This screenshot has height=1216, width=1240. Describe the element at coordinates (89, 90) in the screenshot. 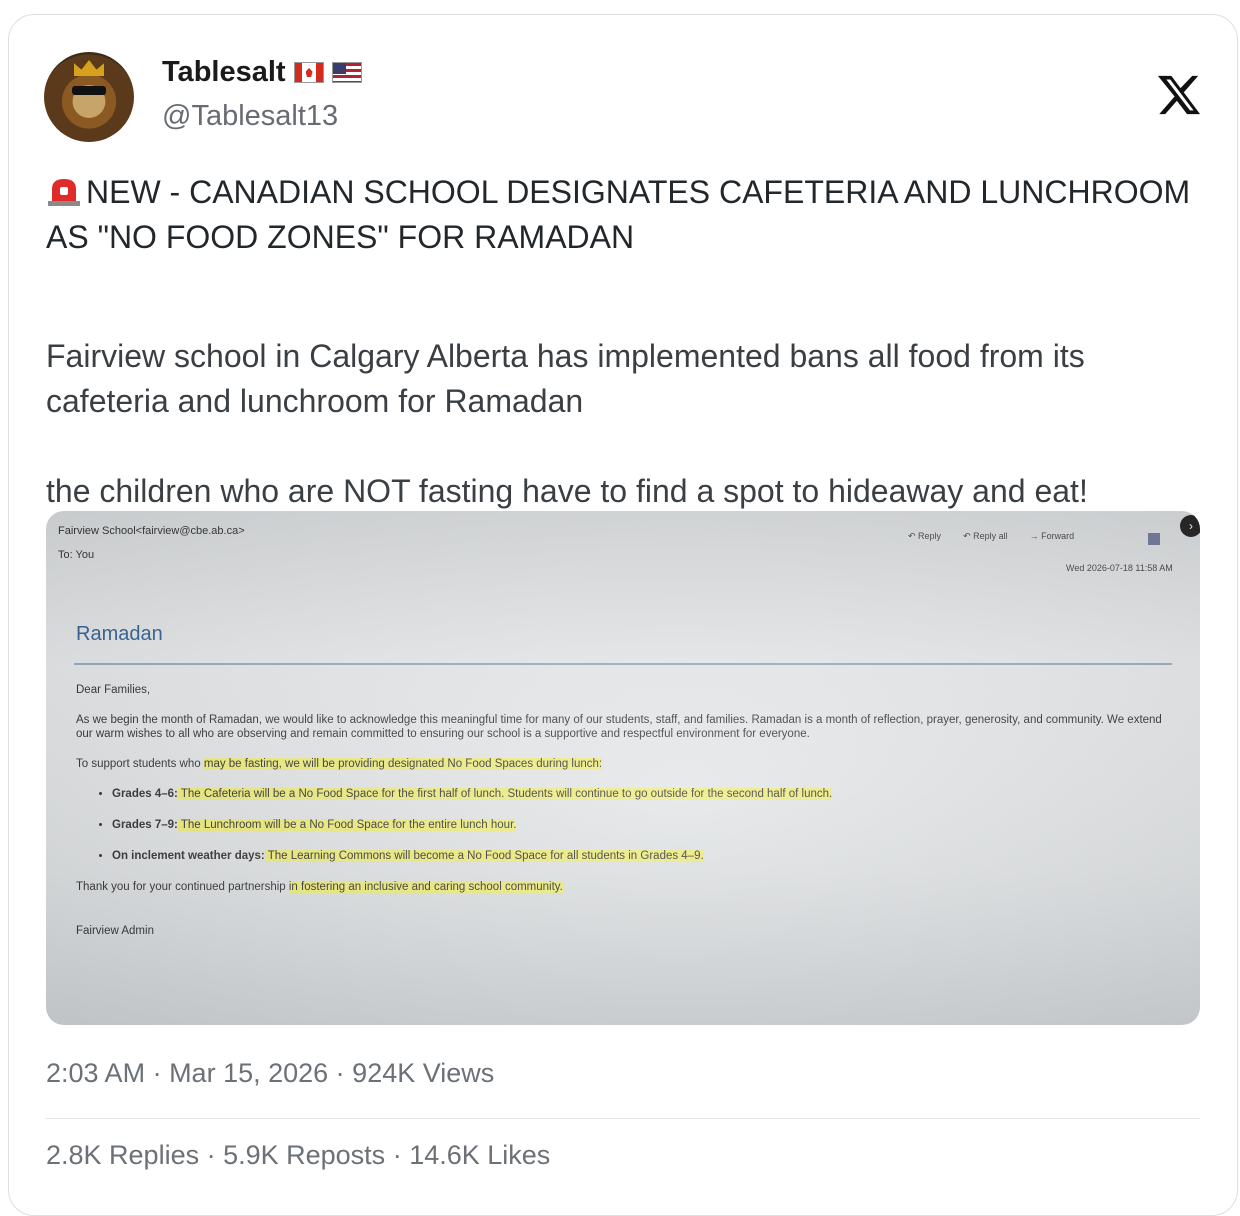

I see `sunglasses-icon` at that location.